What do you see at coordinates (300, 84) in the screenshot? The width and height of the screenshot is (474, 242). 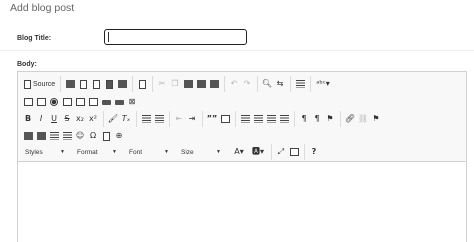 I see `select-all-button` at bounding box center [300, 84].